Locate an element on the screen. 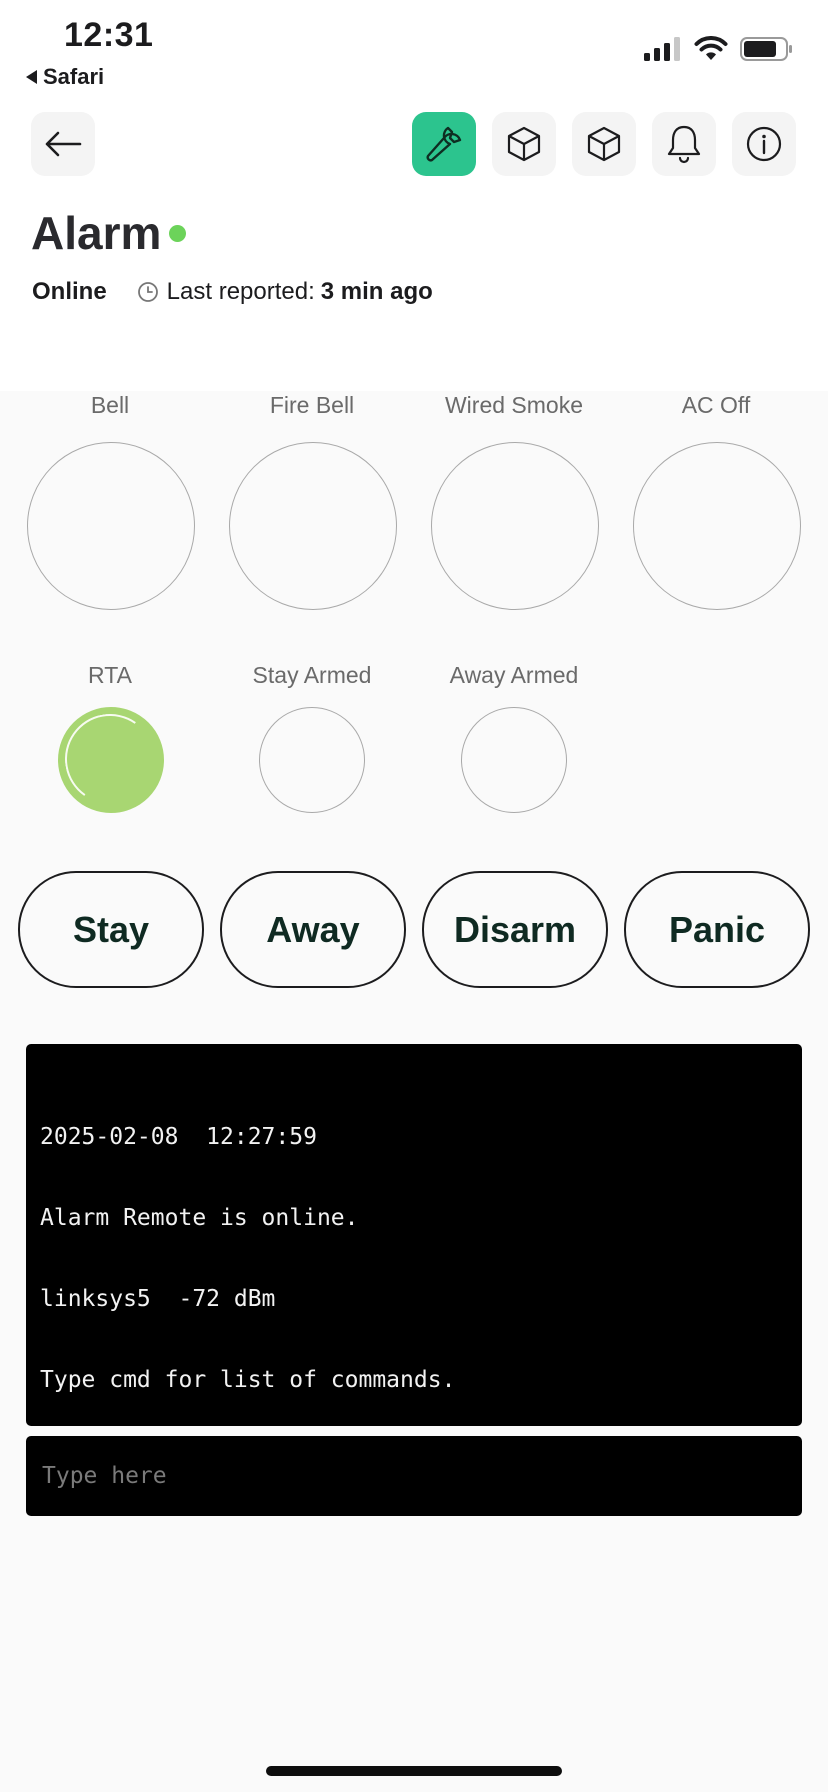  stay-button: Stay is located at coordinates (111, 929).